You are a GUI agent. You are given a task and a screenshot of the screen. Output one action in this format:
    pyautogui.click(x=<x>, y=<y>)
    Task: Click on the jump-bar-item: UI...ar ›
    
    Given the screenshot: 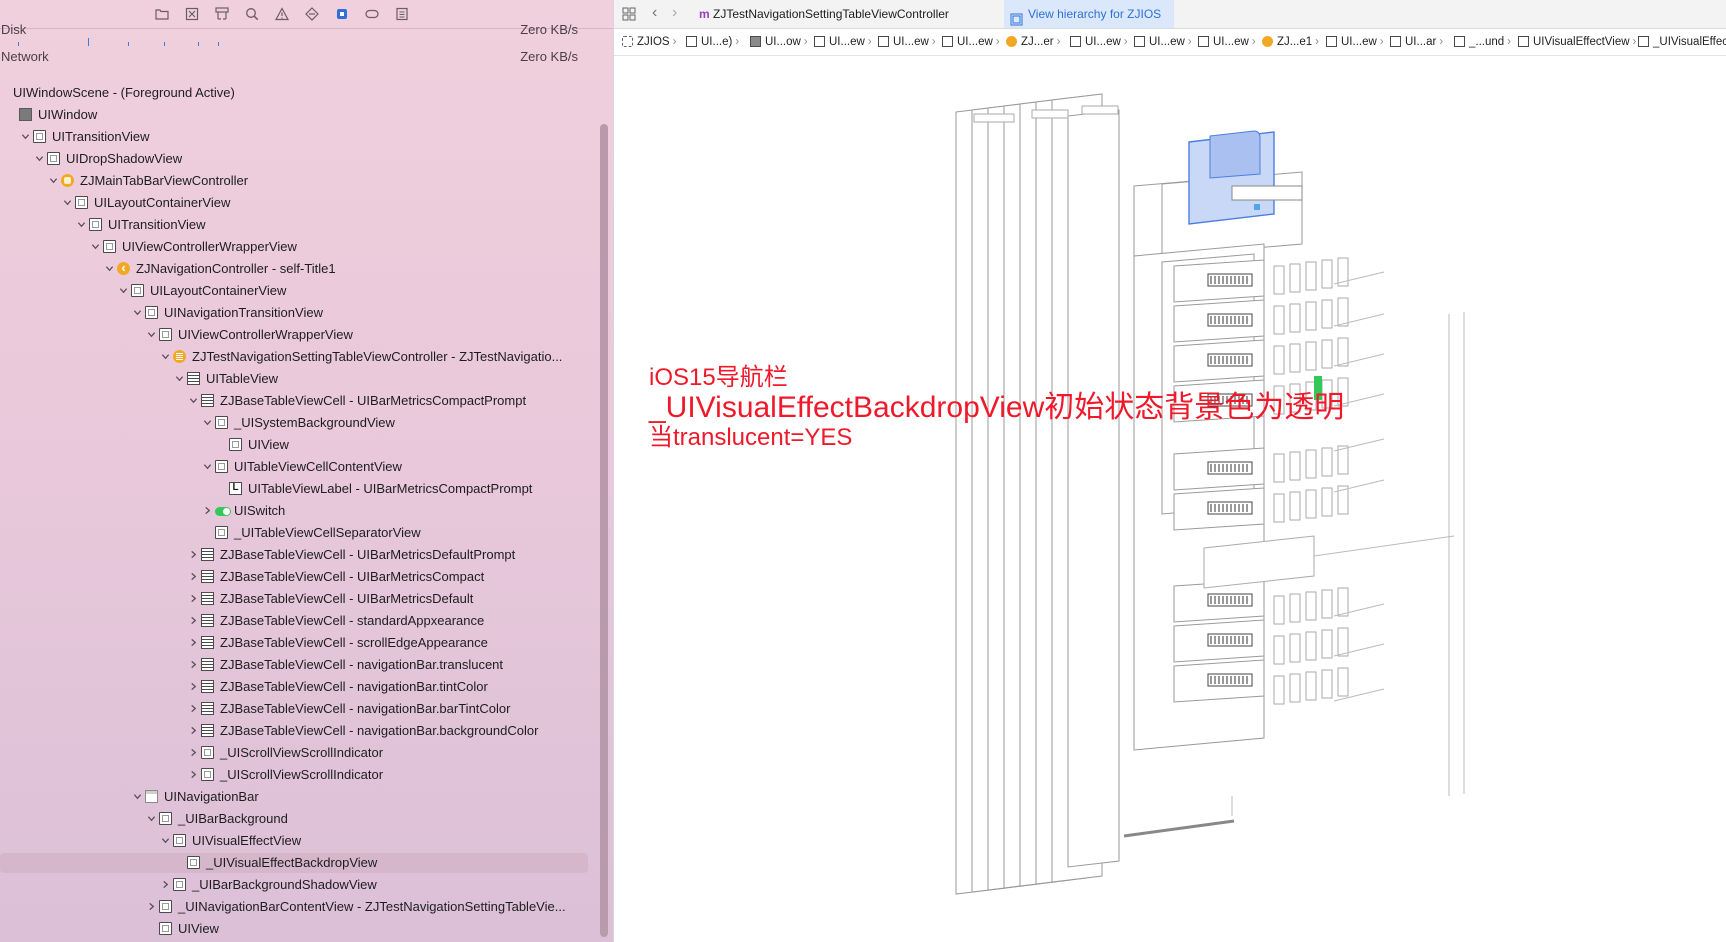 What is the action you would take?
    pyautogui.click(x=1416, y=42)
    